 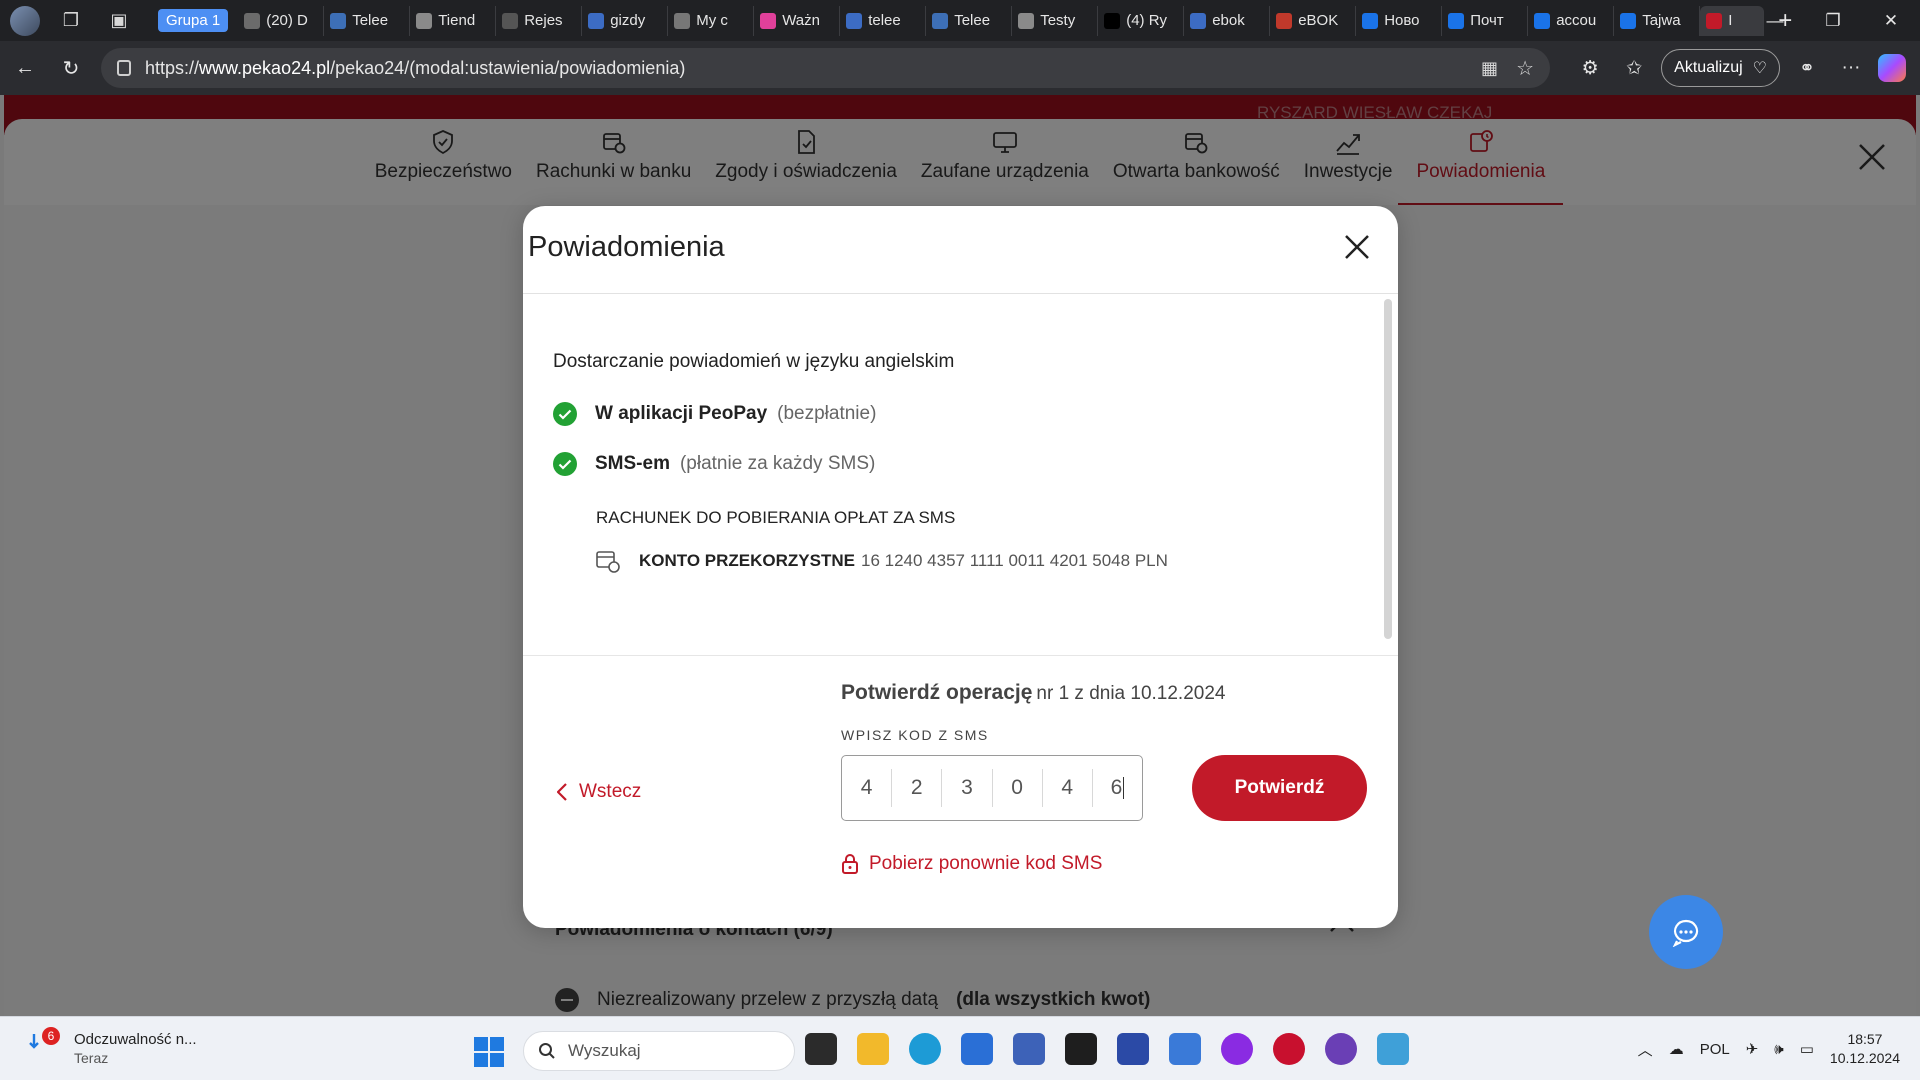 What do you see at coordinates (1891, 20) in the screenshot?
I see `window-close-icon: ✕` at bounding box center [1891, 20].